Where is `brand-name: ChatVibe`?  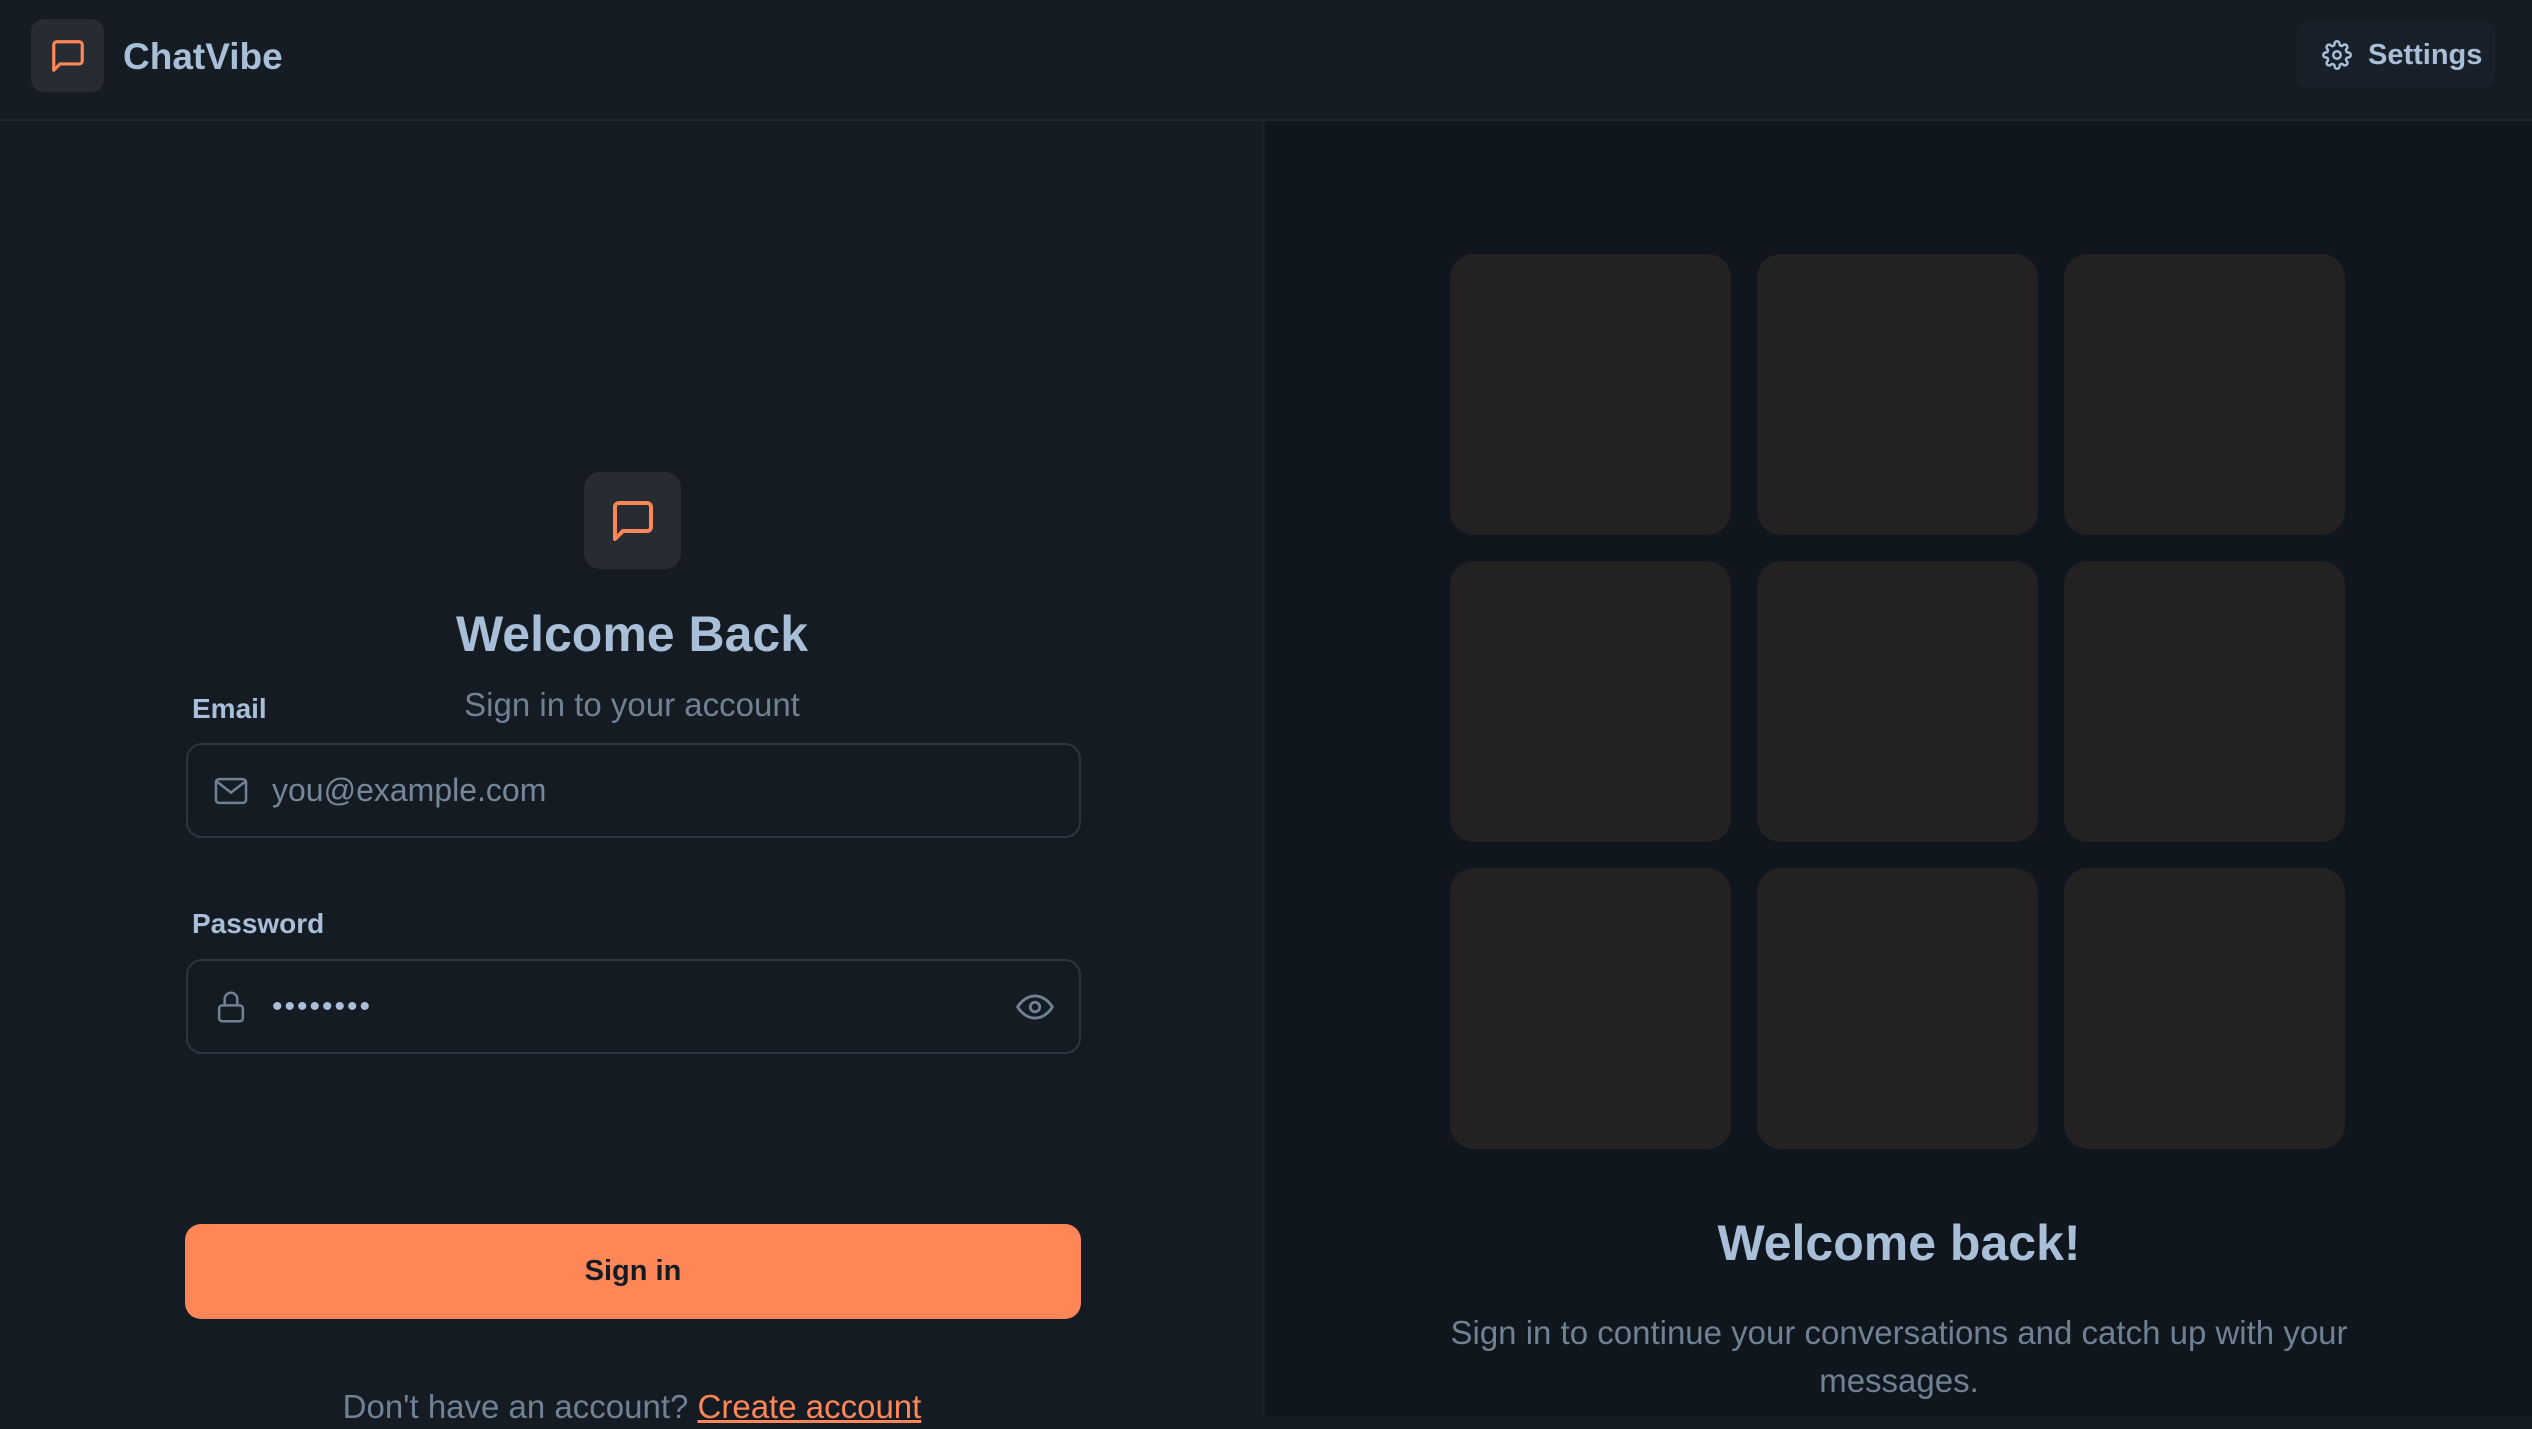 brand-name: ChatVibe is located at coordinates (203, 56).